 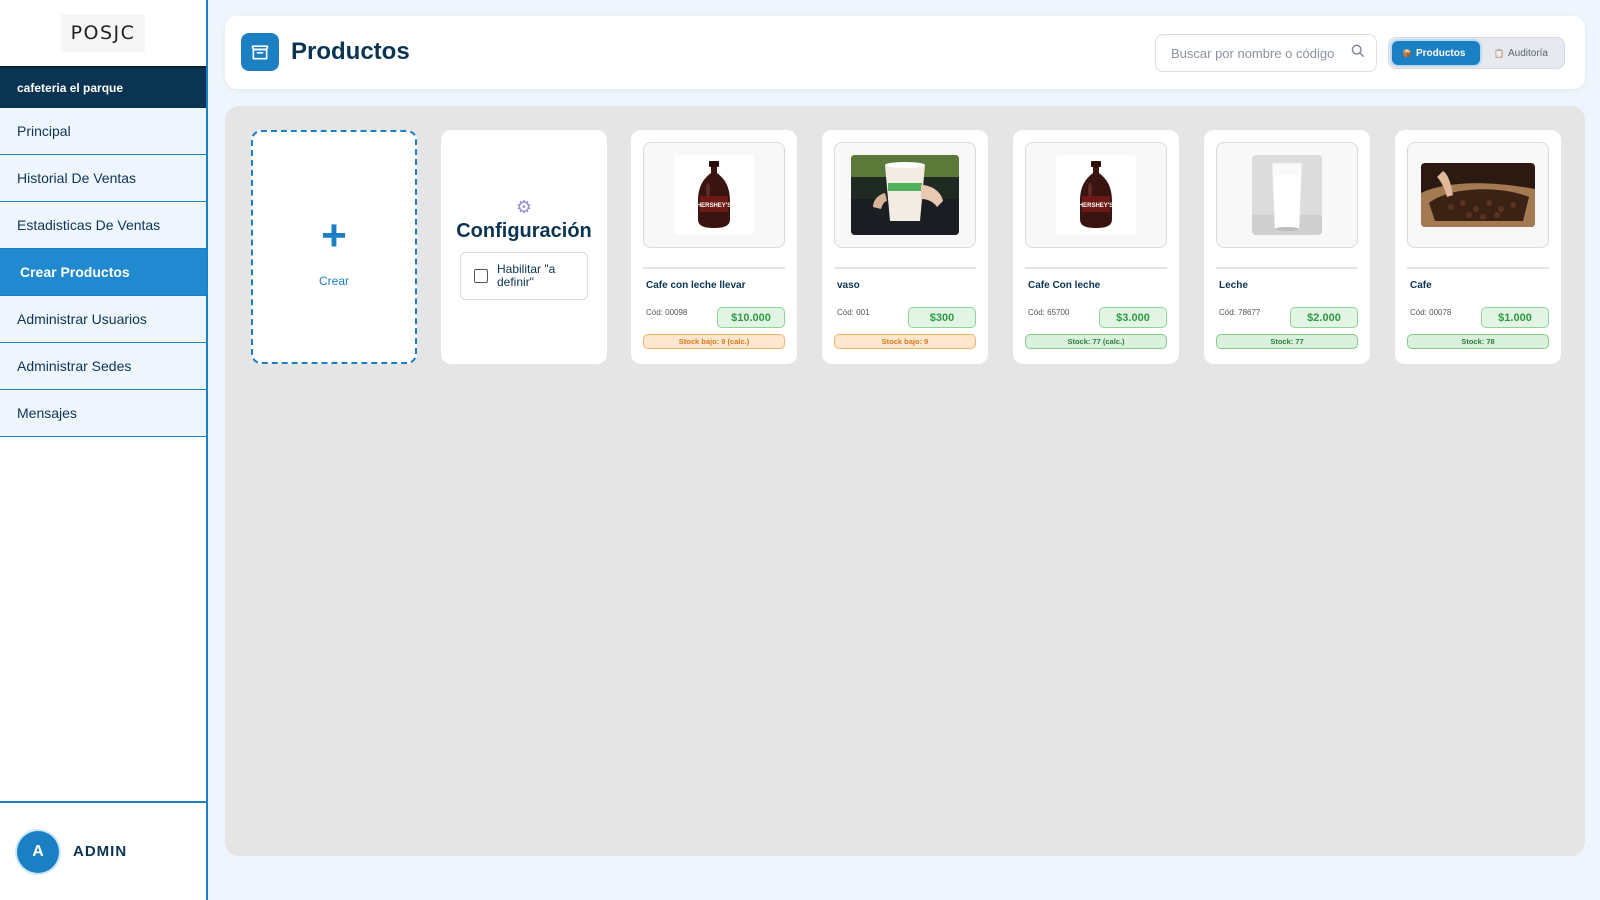 I want to click on product-card: Cafe Cód: 00078 $1.000 Stock: 78, so click(x=1478, y=247).